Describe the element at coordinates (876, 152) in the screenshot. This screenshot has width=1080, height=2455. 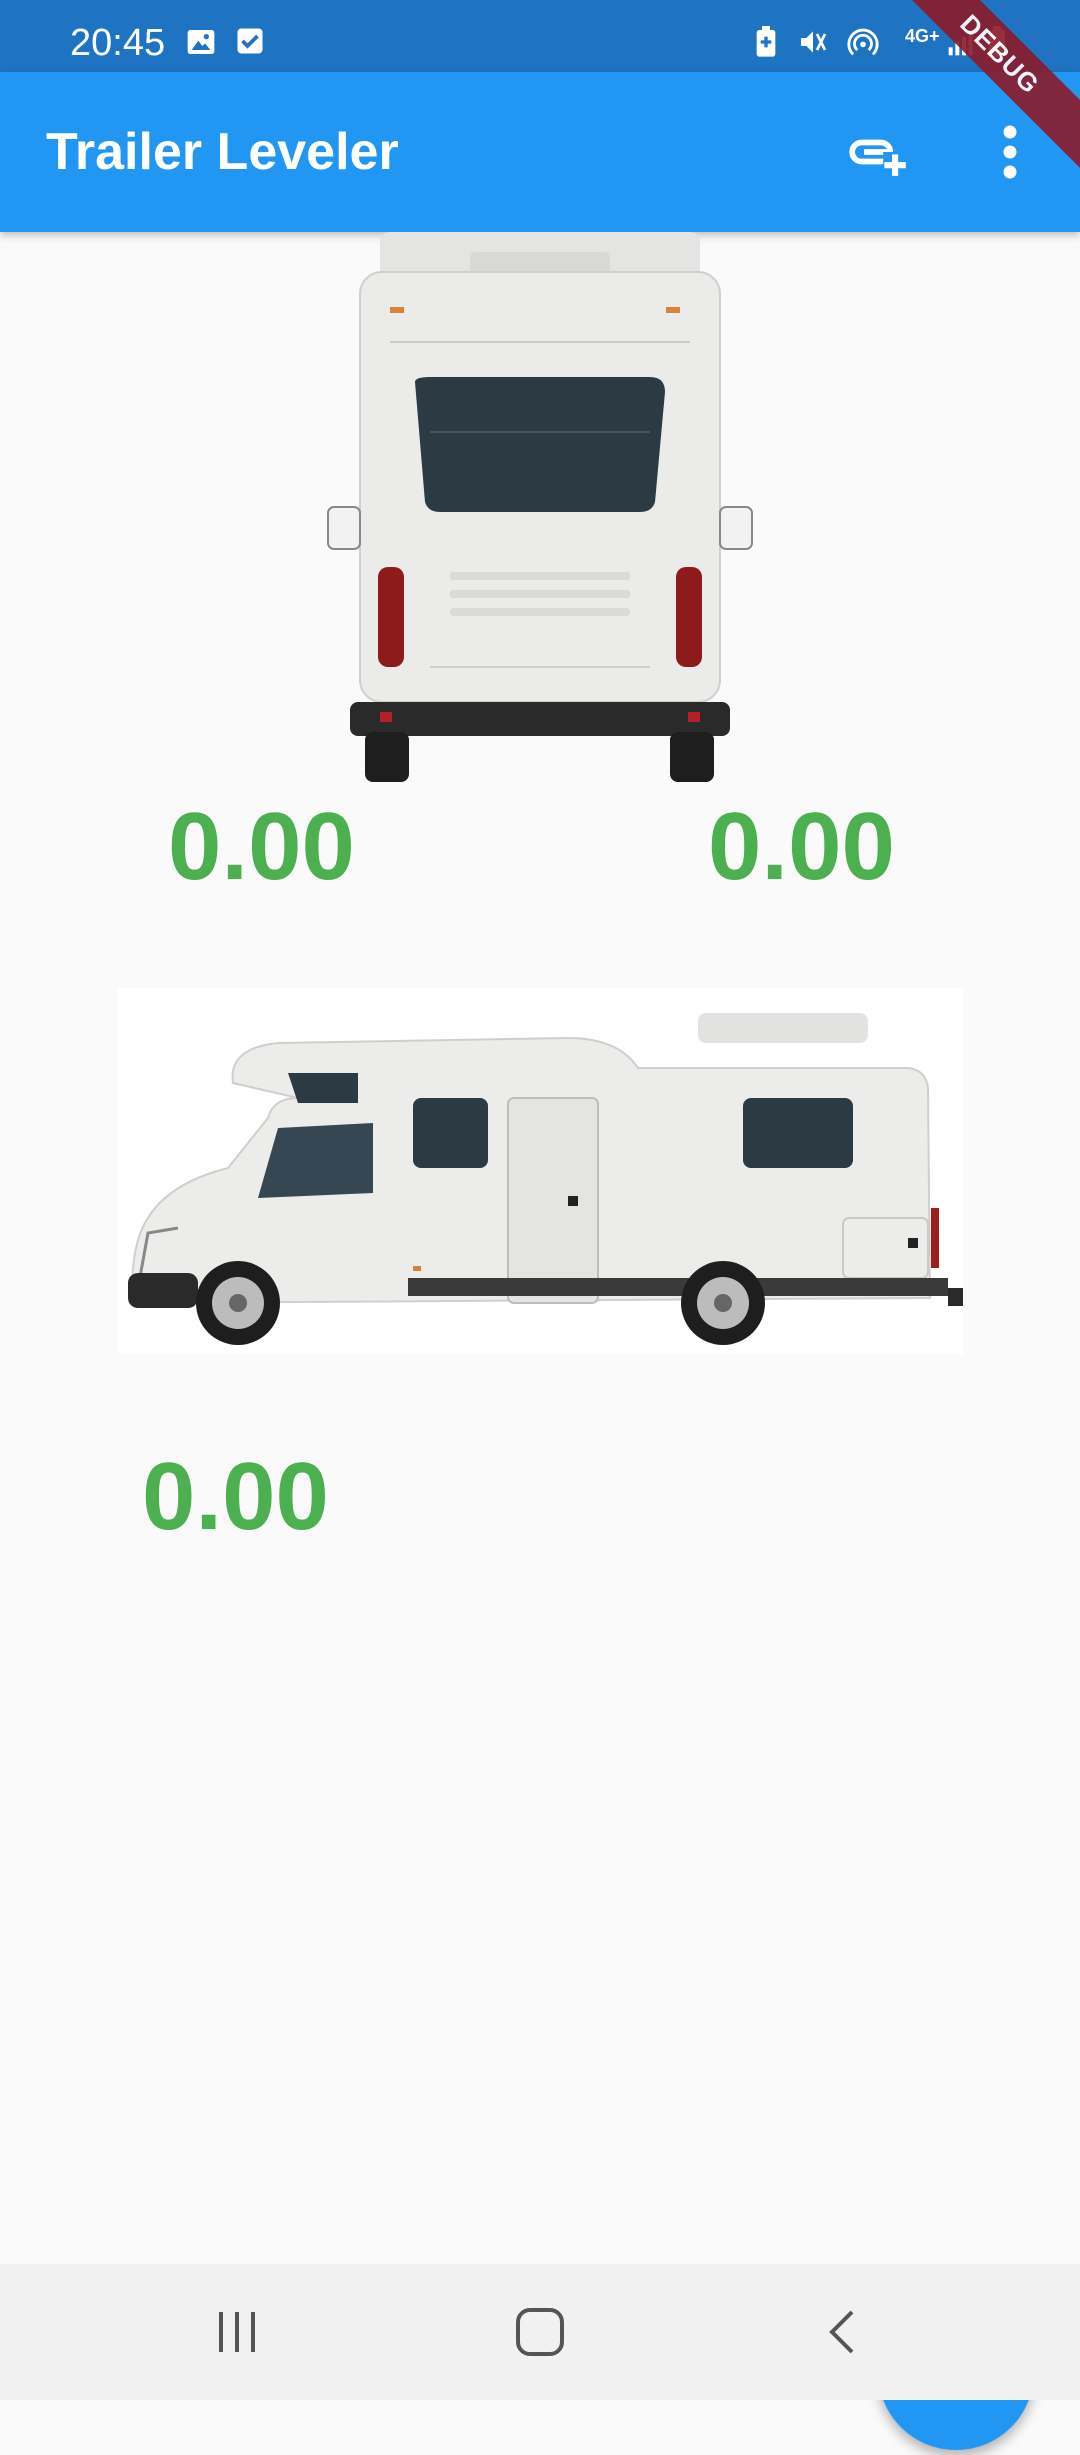
I see `add-link-icon` at that location.